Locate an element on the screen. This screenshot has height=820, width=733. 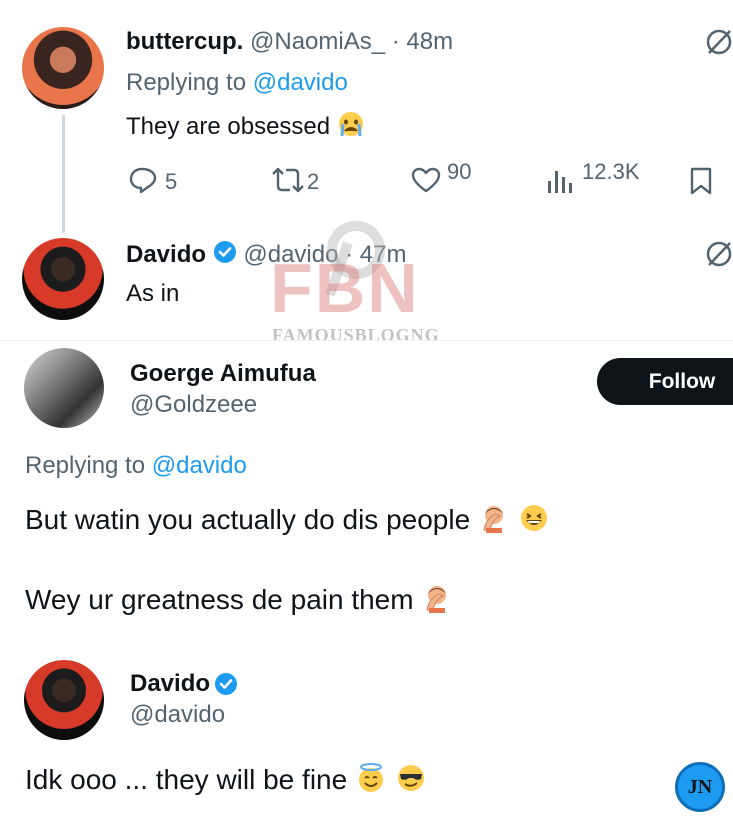
tweet4-header: Davido is located at coordinates (184, 685).